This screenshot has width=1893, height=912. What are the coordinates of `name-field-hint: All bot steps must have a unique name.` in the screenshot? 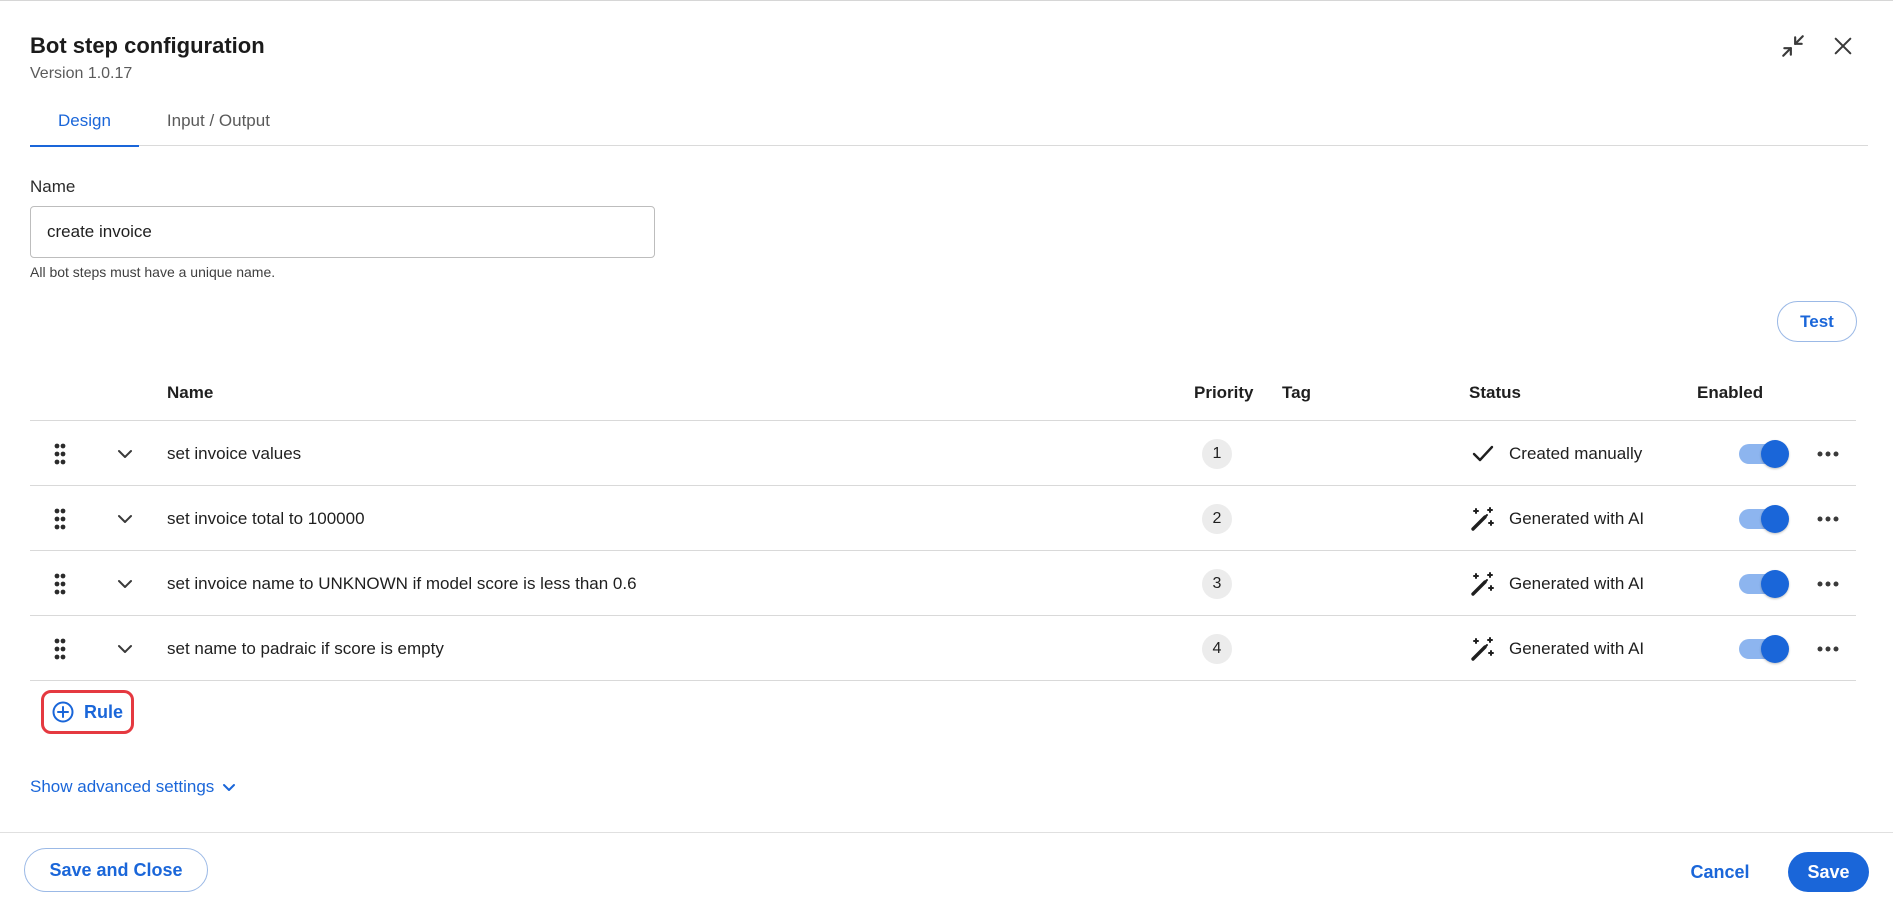 It's located at (153, 272).